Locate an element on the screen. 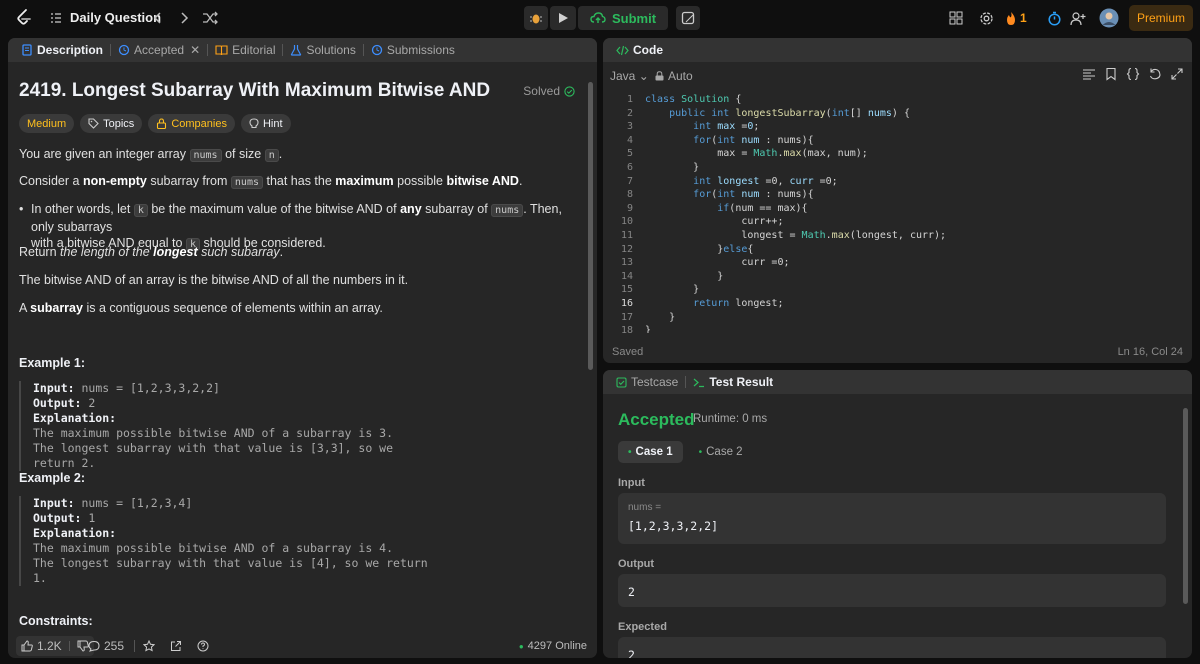 The height and width of the screenshot is (664, 1200). tab-code: Code is located at coordinates (639, 50).